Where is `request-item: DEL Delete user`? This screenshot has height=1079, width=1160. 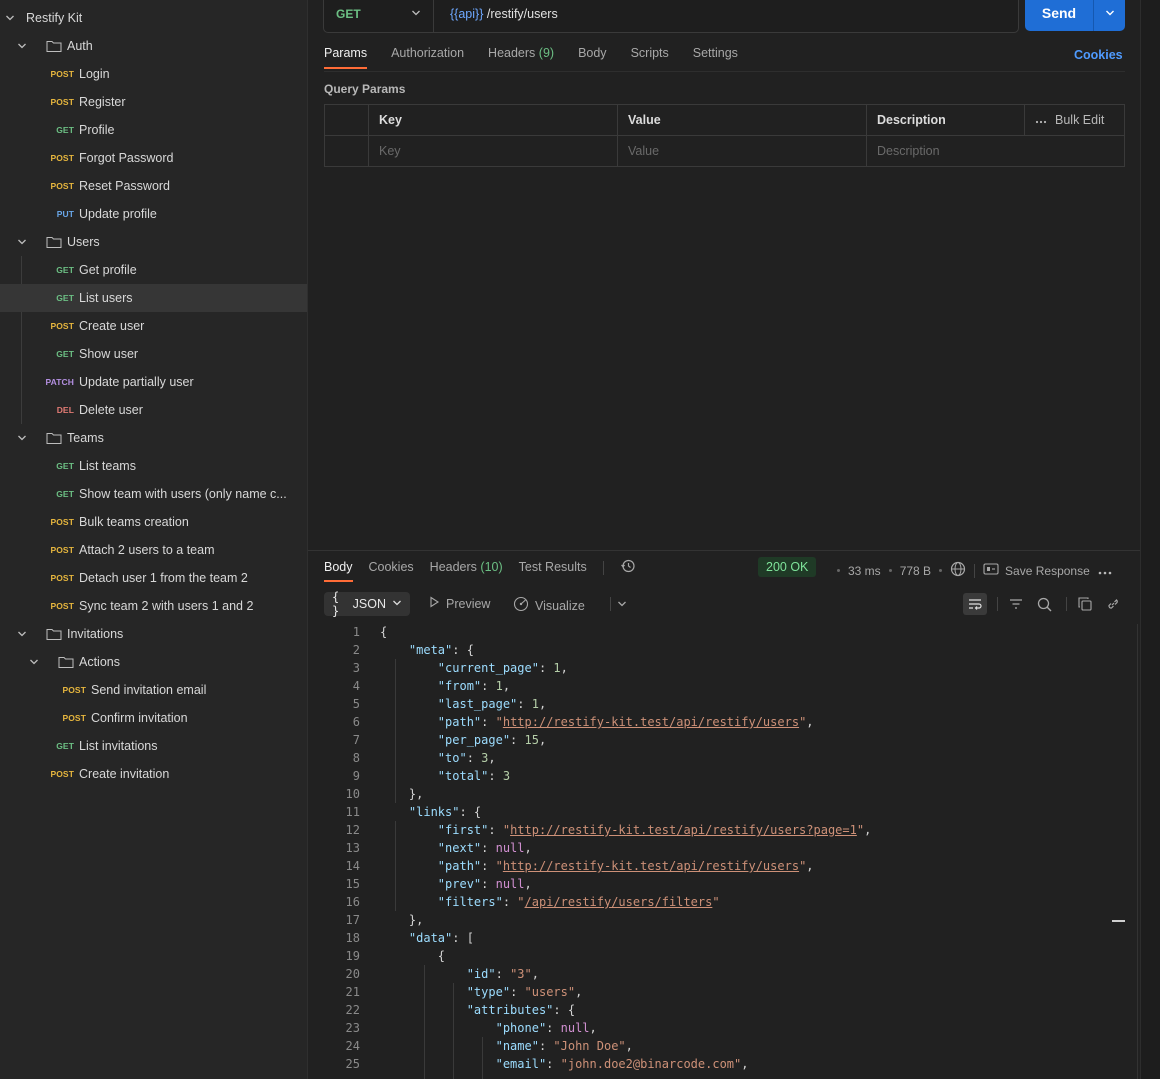 request-item: DEL Delete user is located at coordinates (153, 410).